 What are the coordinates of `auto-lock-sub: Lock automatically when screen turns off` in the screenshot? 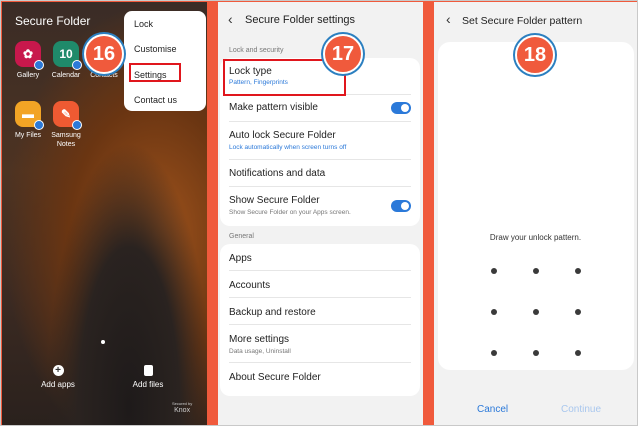 It's located at (288, 147).